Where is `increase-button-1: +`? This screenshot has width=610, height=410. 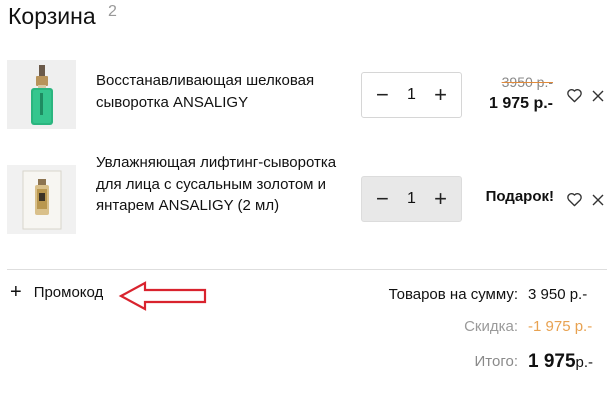 increase-button-1: + is located at coordinates (440, 95).